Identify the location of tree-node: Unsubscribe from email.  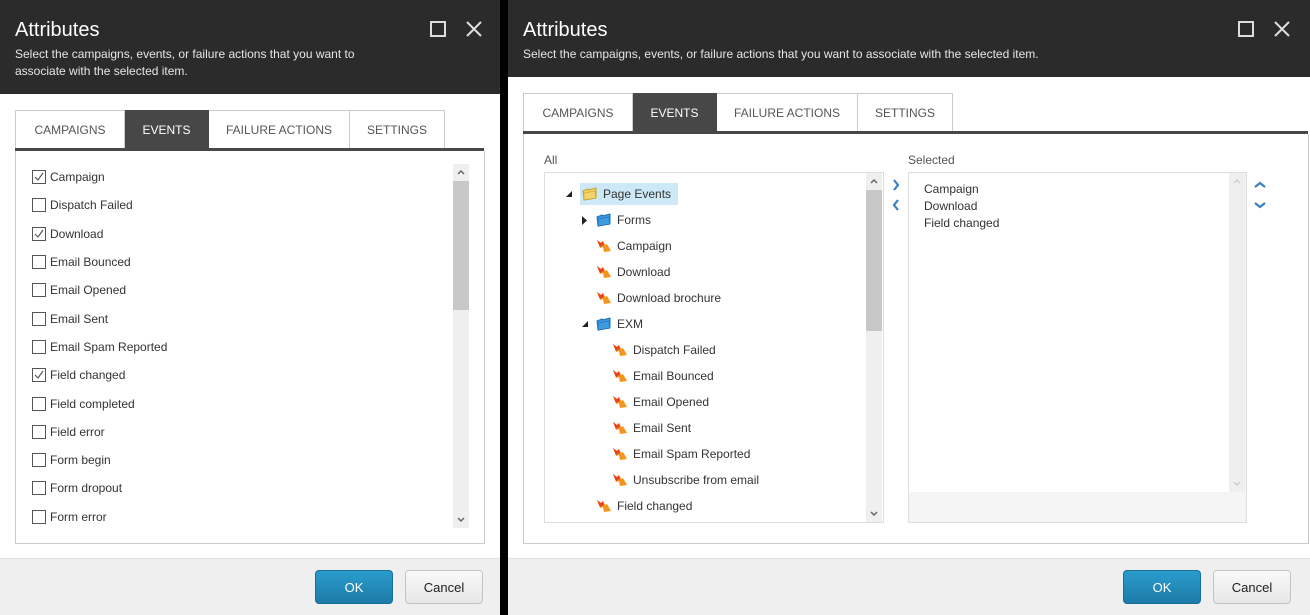
(679, 480).